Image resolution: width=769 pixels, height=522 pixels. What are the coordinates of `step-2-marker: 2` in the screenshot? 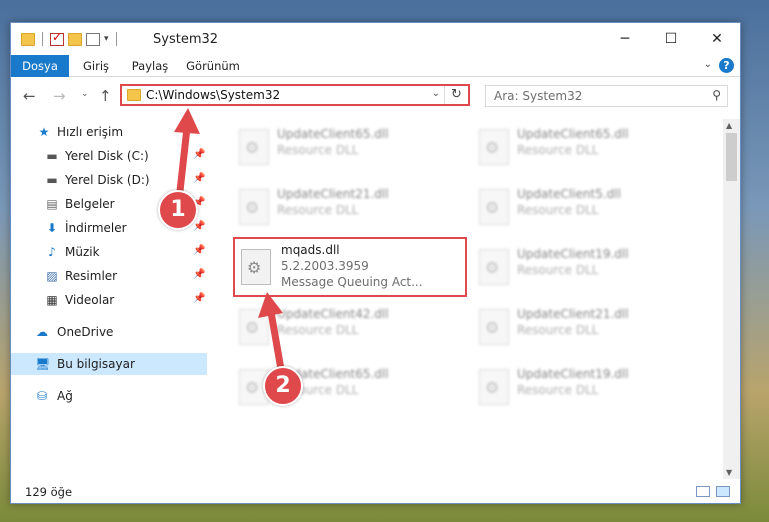 It's located at (283, 386).